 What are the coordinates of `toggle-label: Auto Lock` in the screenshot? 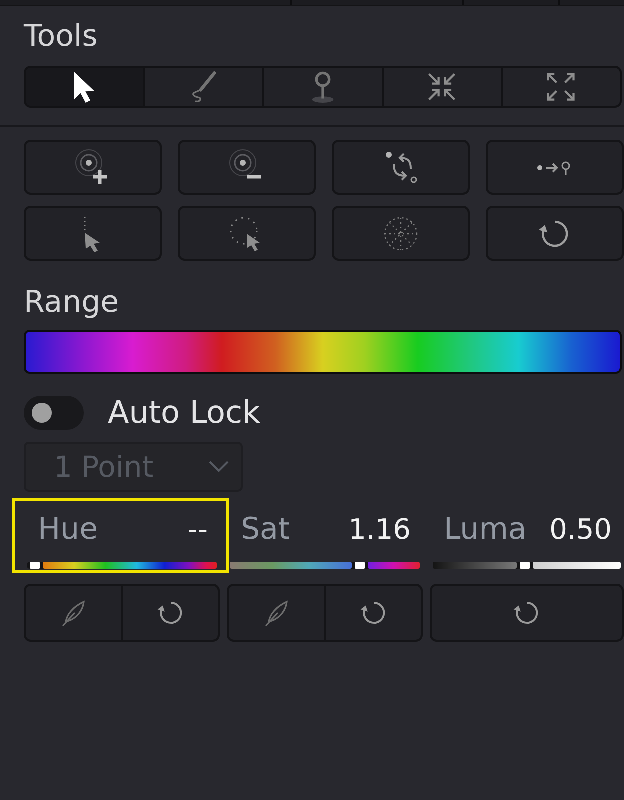 It's located at (184, 413).